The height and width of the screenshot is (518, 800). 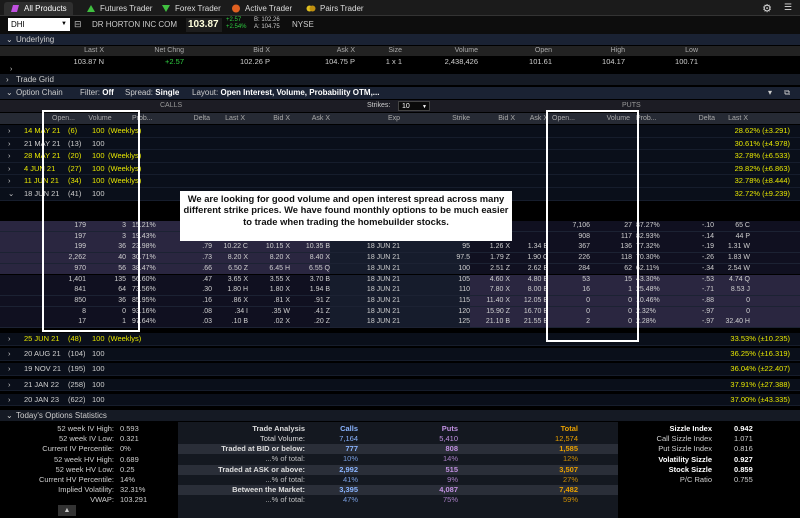 I want to click on lock-icon: ⊟, so click(x=78, y=24).